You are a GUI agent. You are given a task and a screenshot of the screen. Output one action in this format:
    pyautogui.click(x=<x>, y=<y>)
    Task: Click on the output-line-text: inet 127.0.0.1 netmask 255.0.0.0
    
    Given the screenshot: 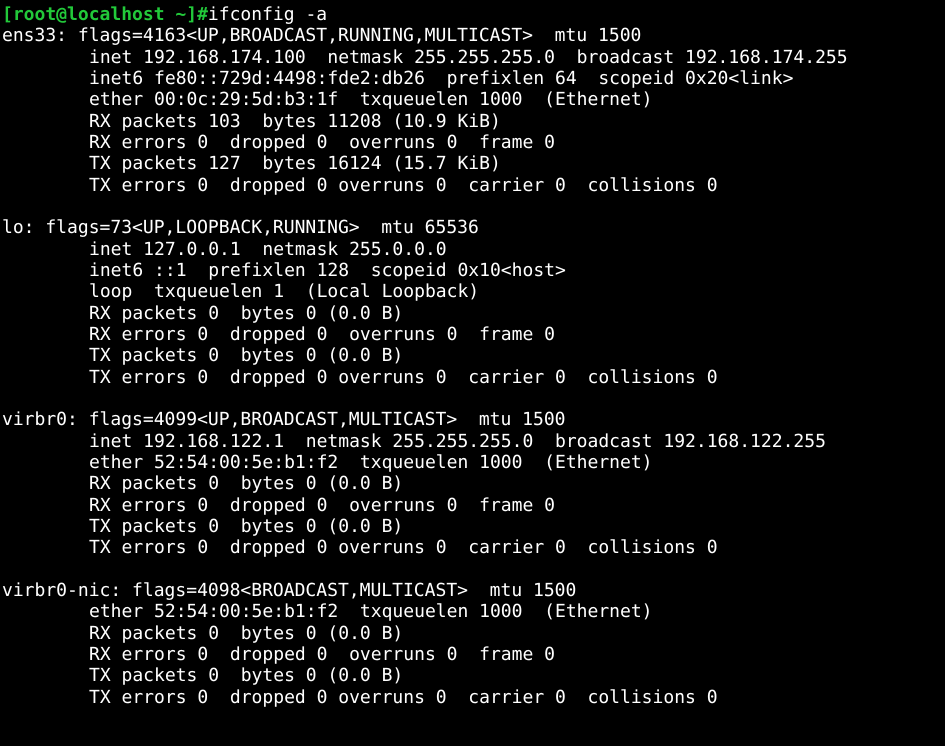 What is the action you would take?
    pyautogui.click(x=268, y=249)
    